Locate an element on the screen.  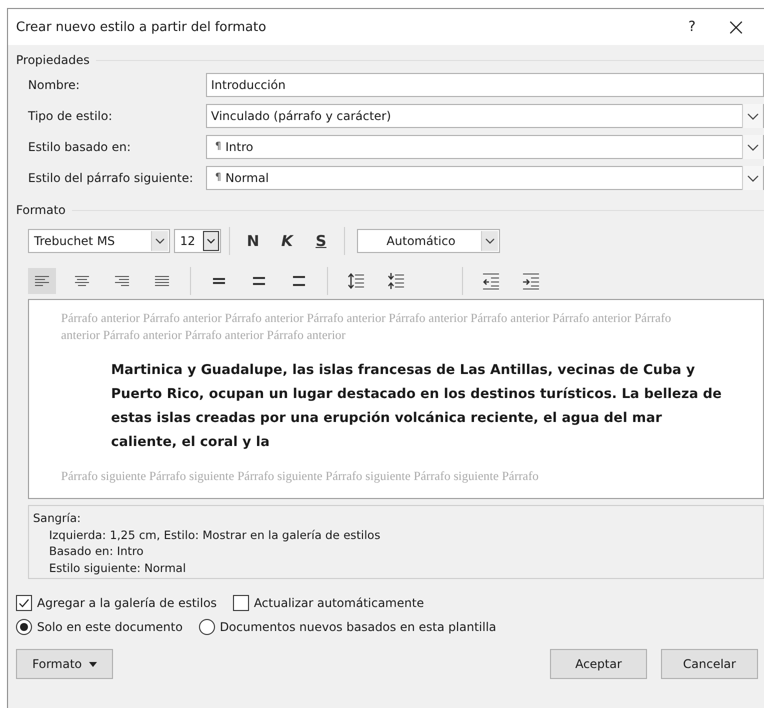
spacing-increase-icon is located at coordinates (356, 281).